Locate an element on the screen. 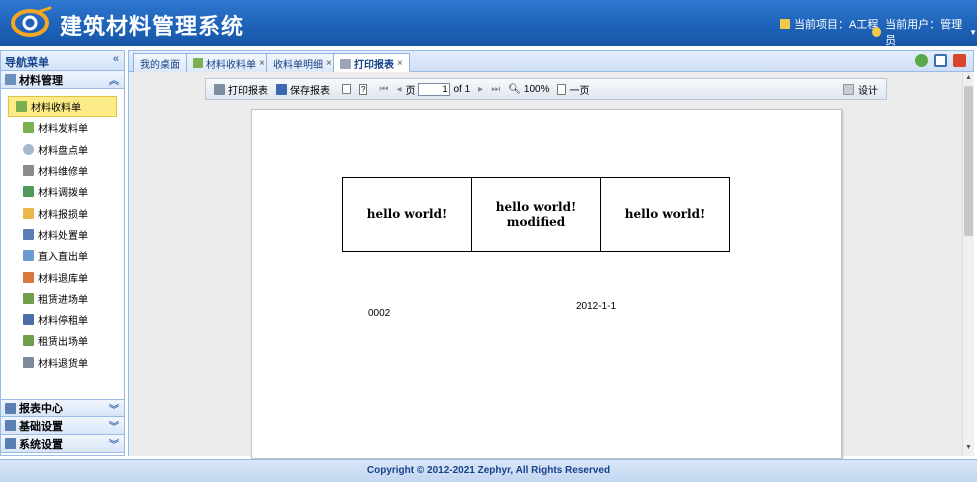  group-basic-settings: 基础设置 ︾ is located at coordinates (62, 426).